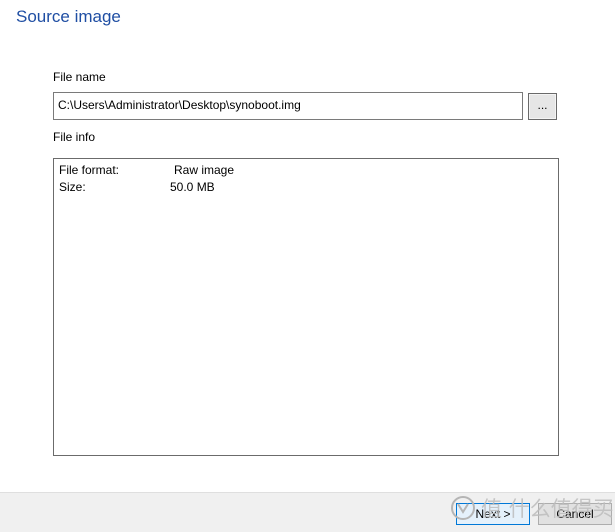  Describe the element at coordinates (204, 170) in the screenshot. I see `file-format-value: Raw image` at that location.